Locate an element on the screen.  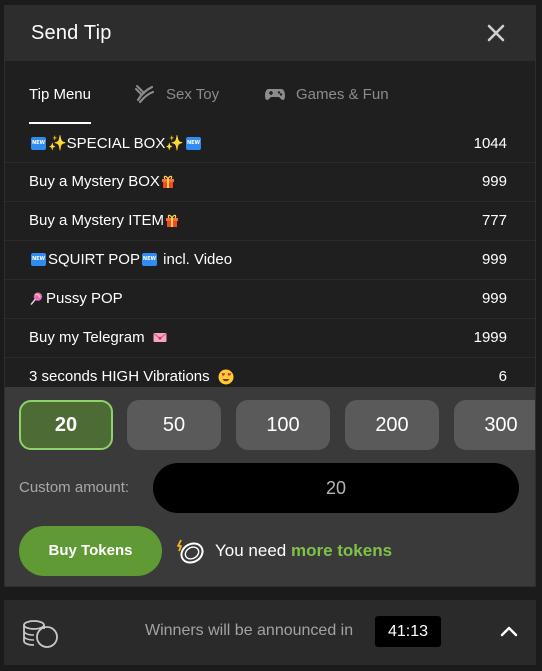
item-label: Pussy POP is located at coordinates (84, 298).